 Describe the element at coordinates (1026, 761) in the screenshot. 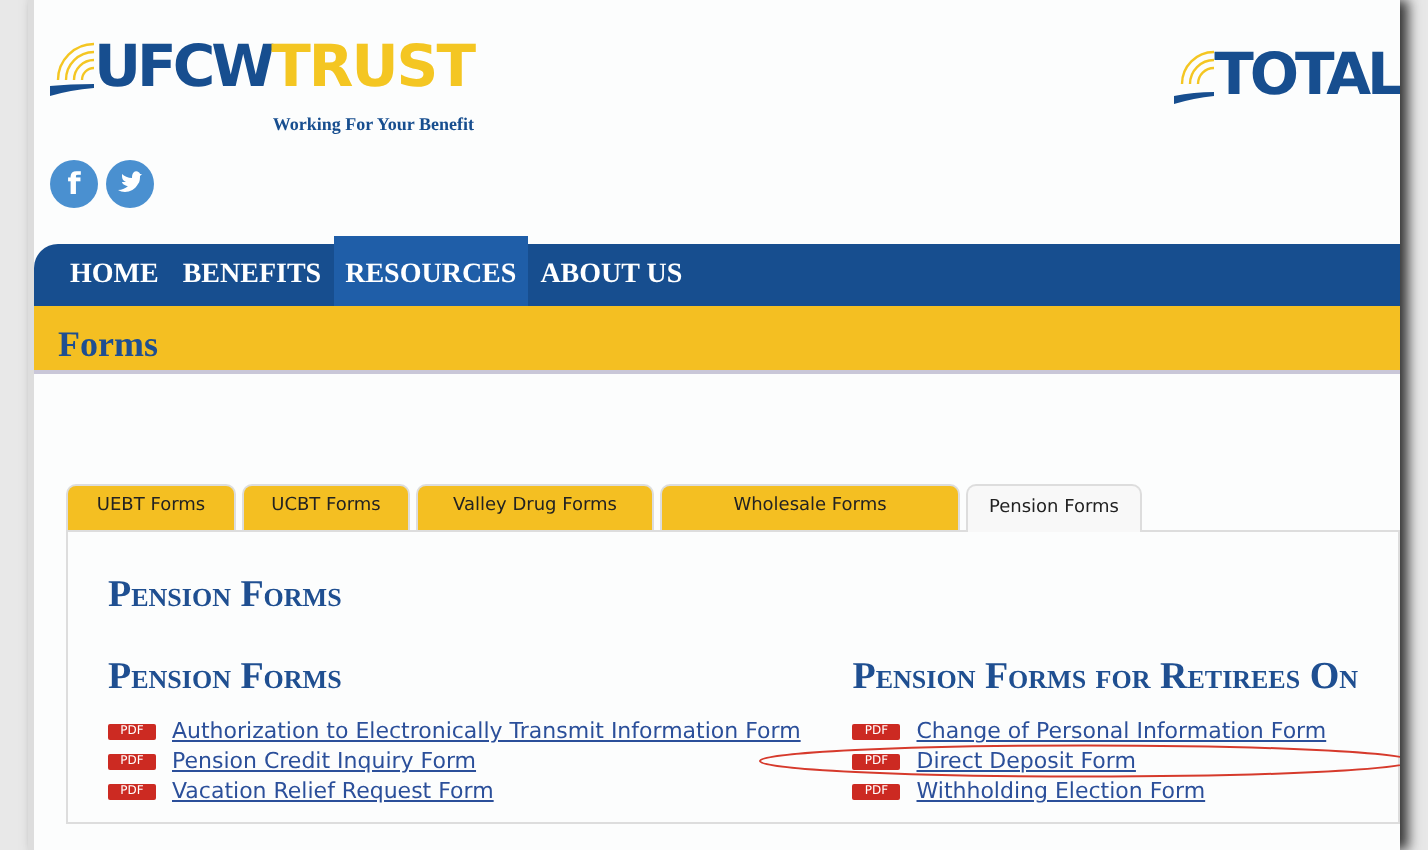

I see `form-link: Direct Deposit Form` at that location.